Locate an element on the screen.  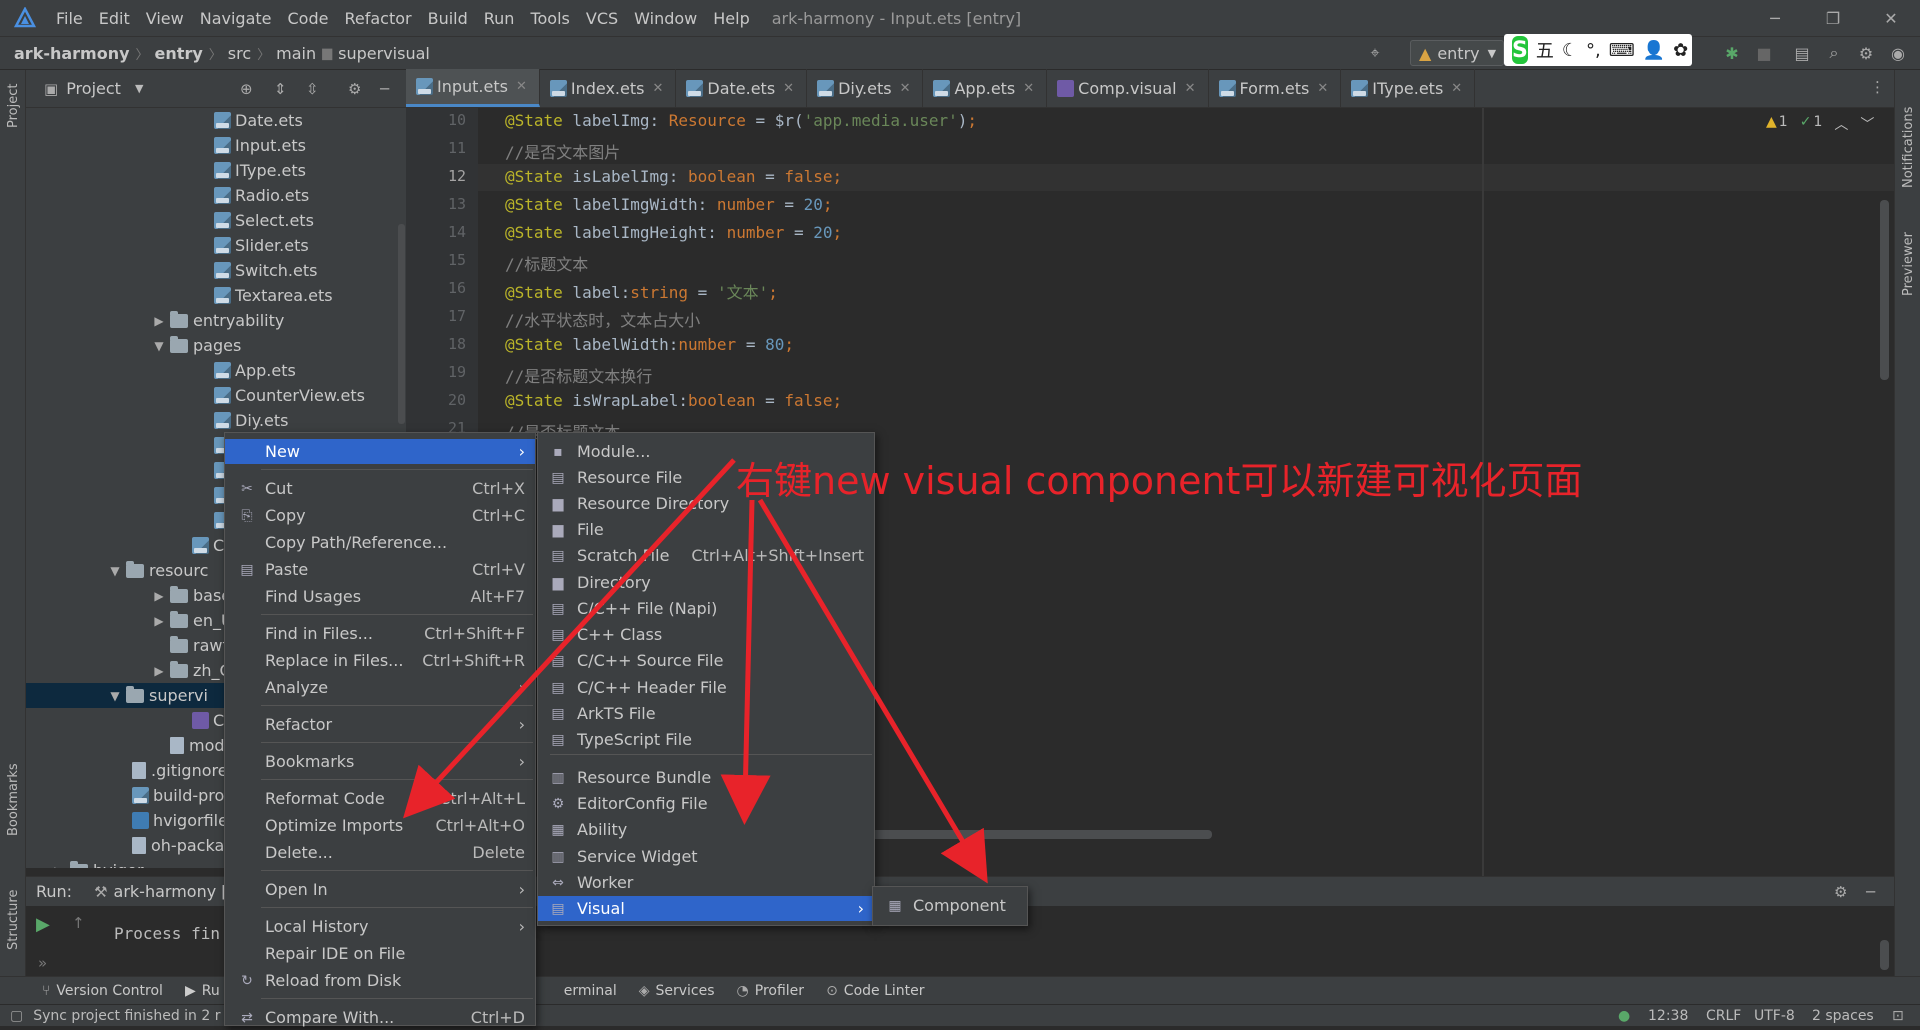
menu-item-component: ▦ Component is located at coordinates (950, 905).